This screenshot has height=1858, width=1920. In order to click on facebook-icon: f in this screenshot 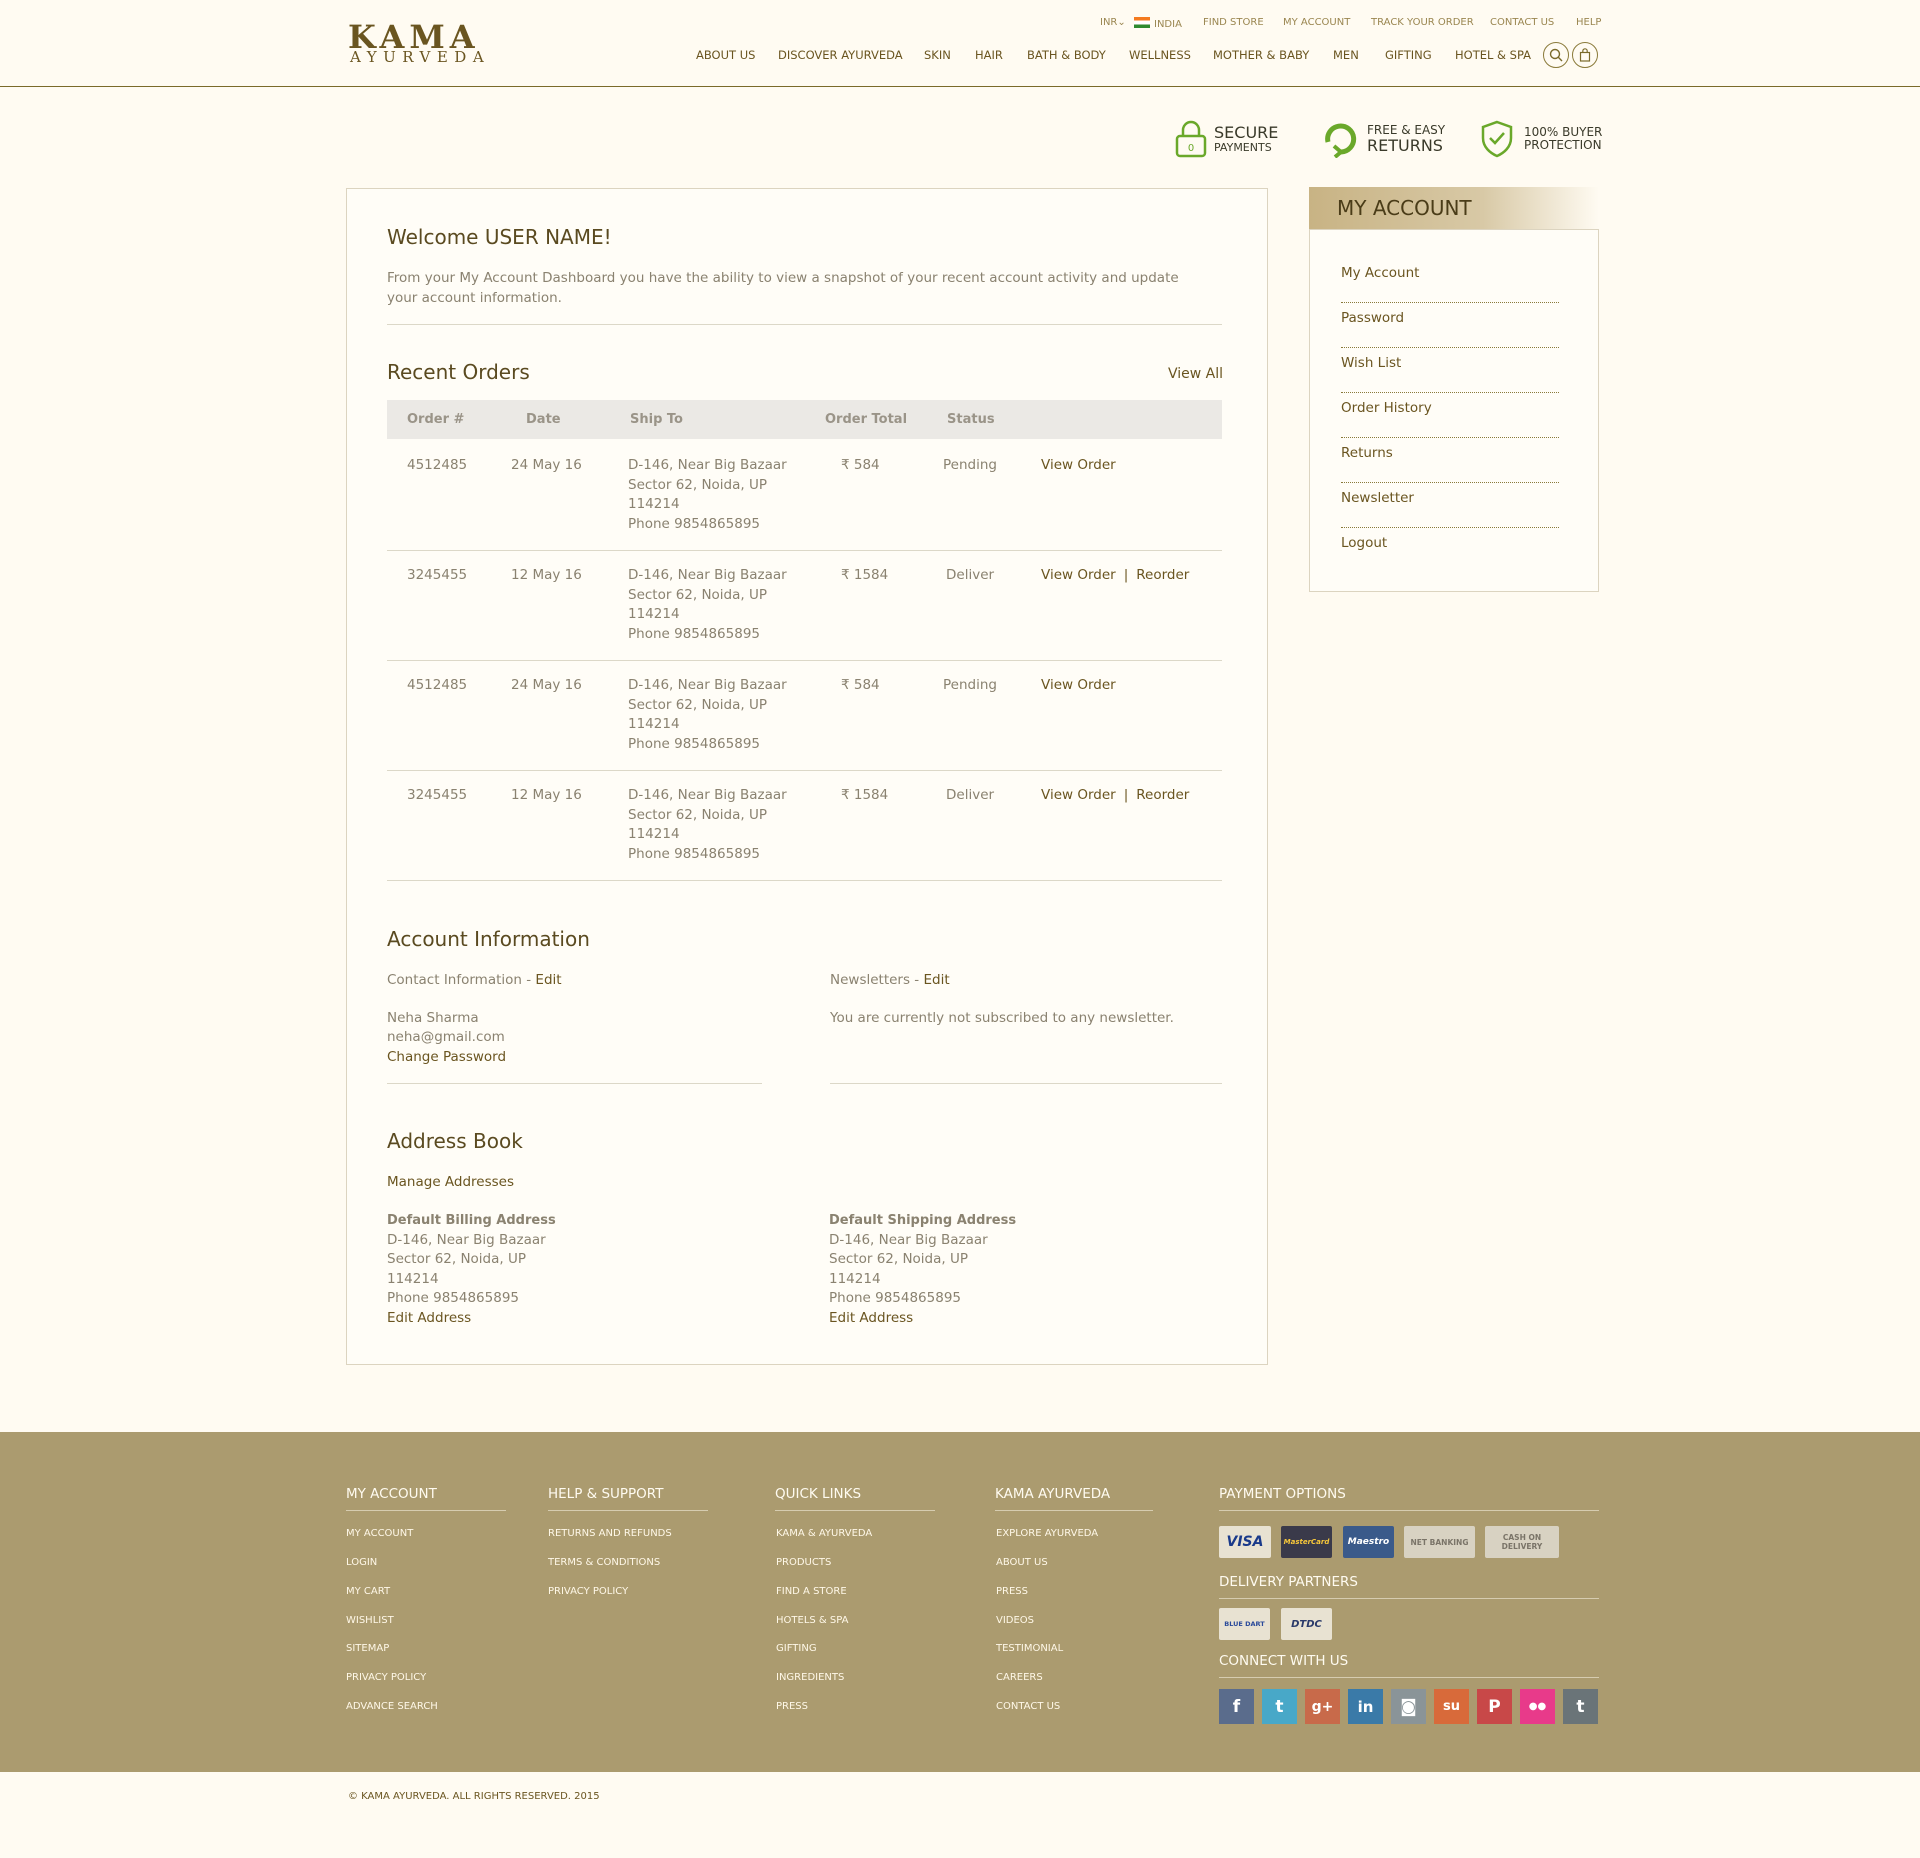, I will do `click(1236, 1706)`.